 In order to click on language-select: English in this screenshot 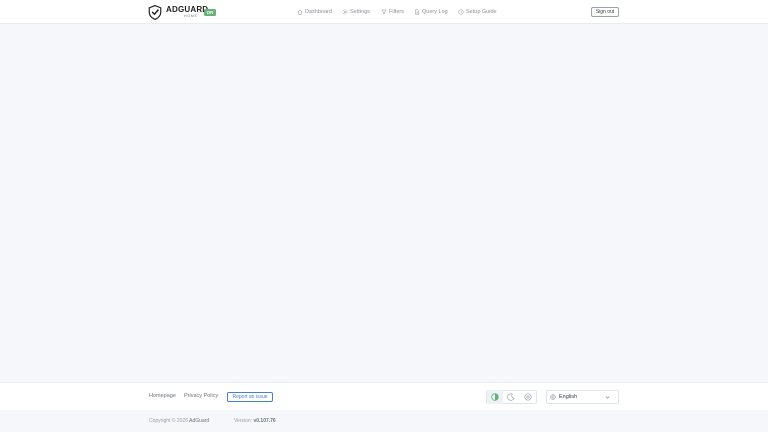, I will do `click(582, 397)`.